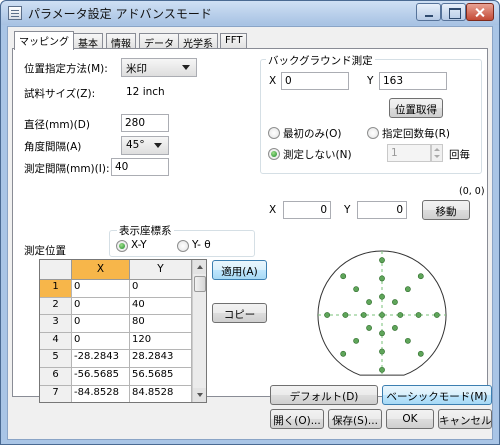  I want to click on cell-y: 120, so click(161, 341).